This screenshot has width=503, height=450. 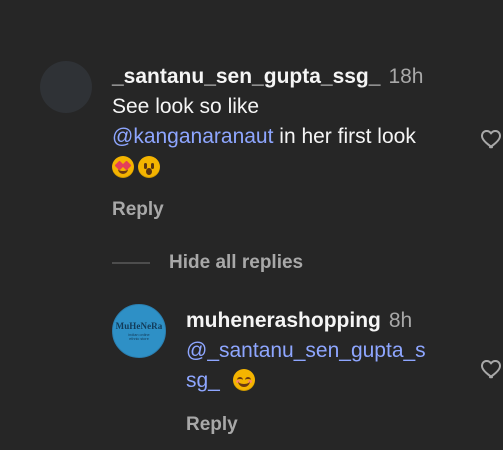 I want to click on comment-body-line-2: @kanganaranaut in her first look, so click(x=292, y=137).